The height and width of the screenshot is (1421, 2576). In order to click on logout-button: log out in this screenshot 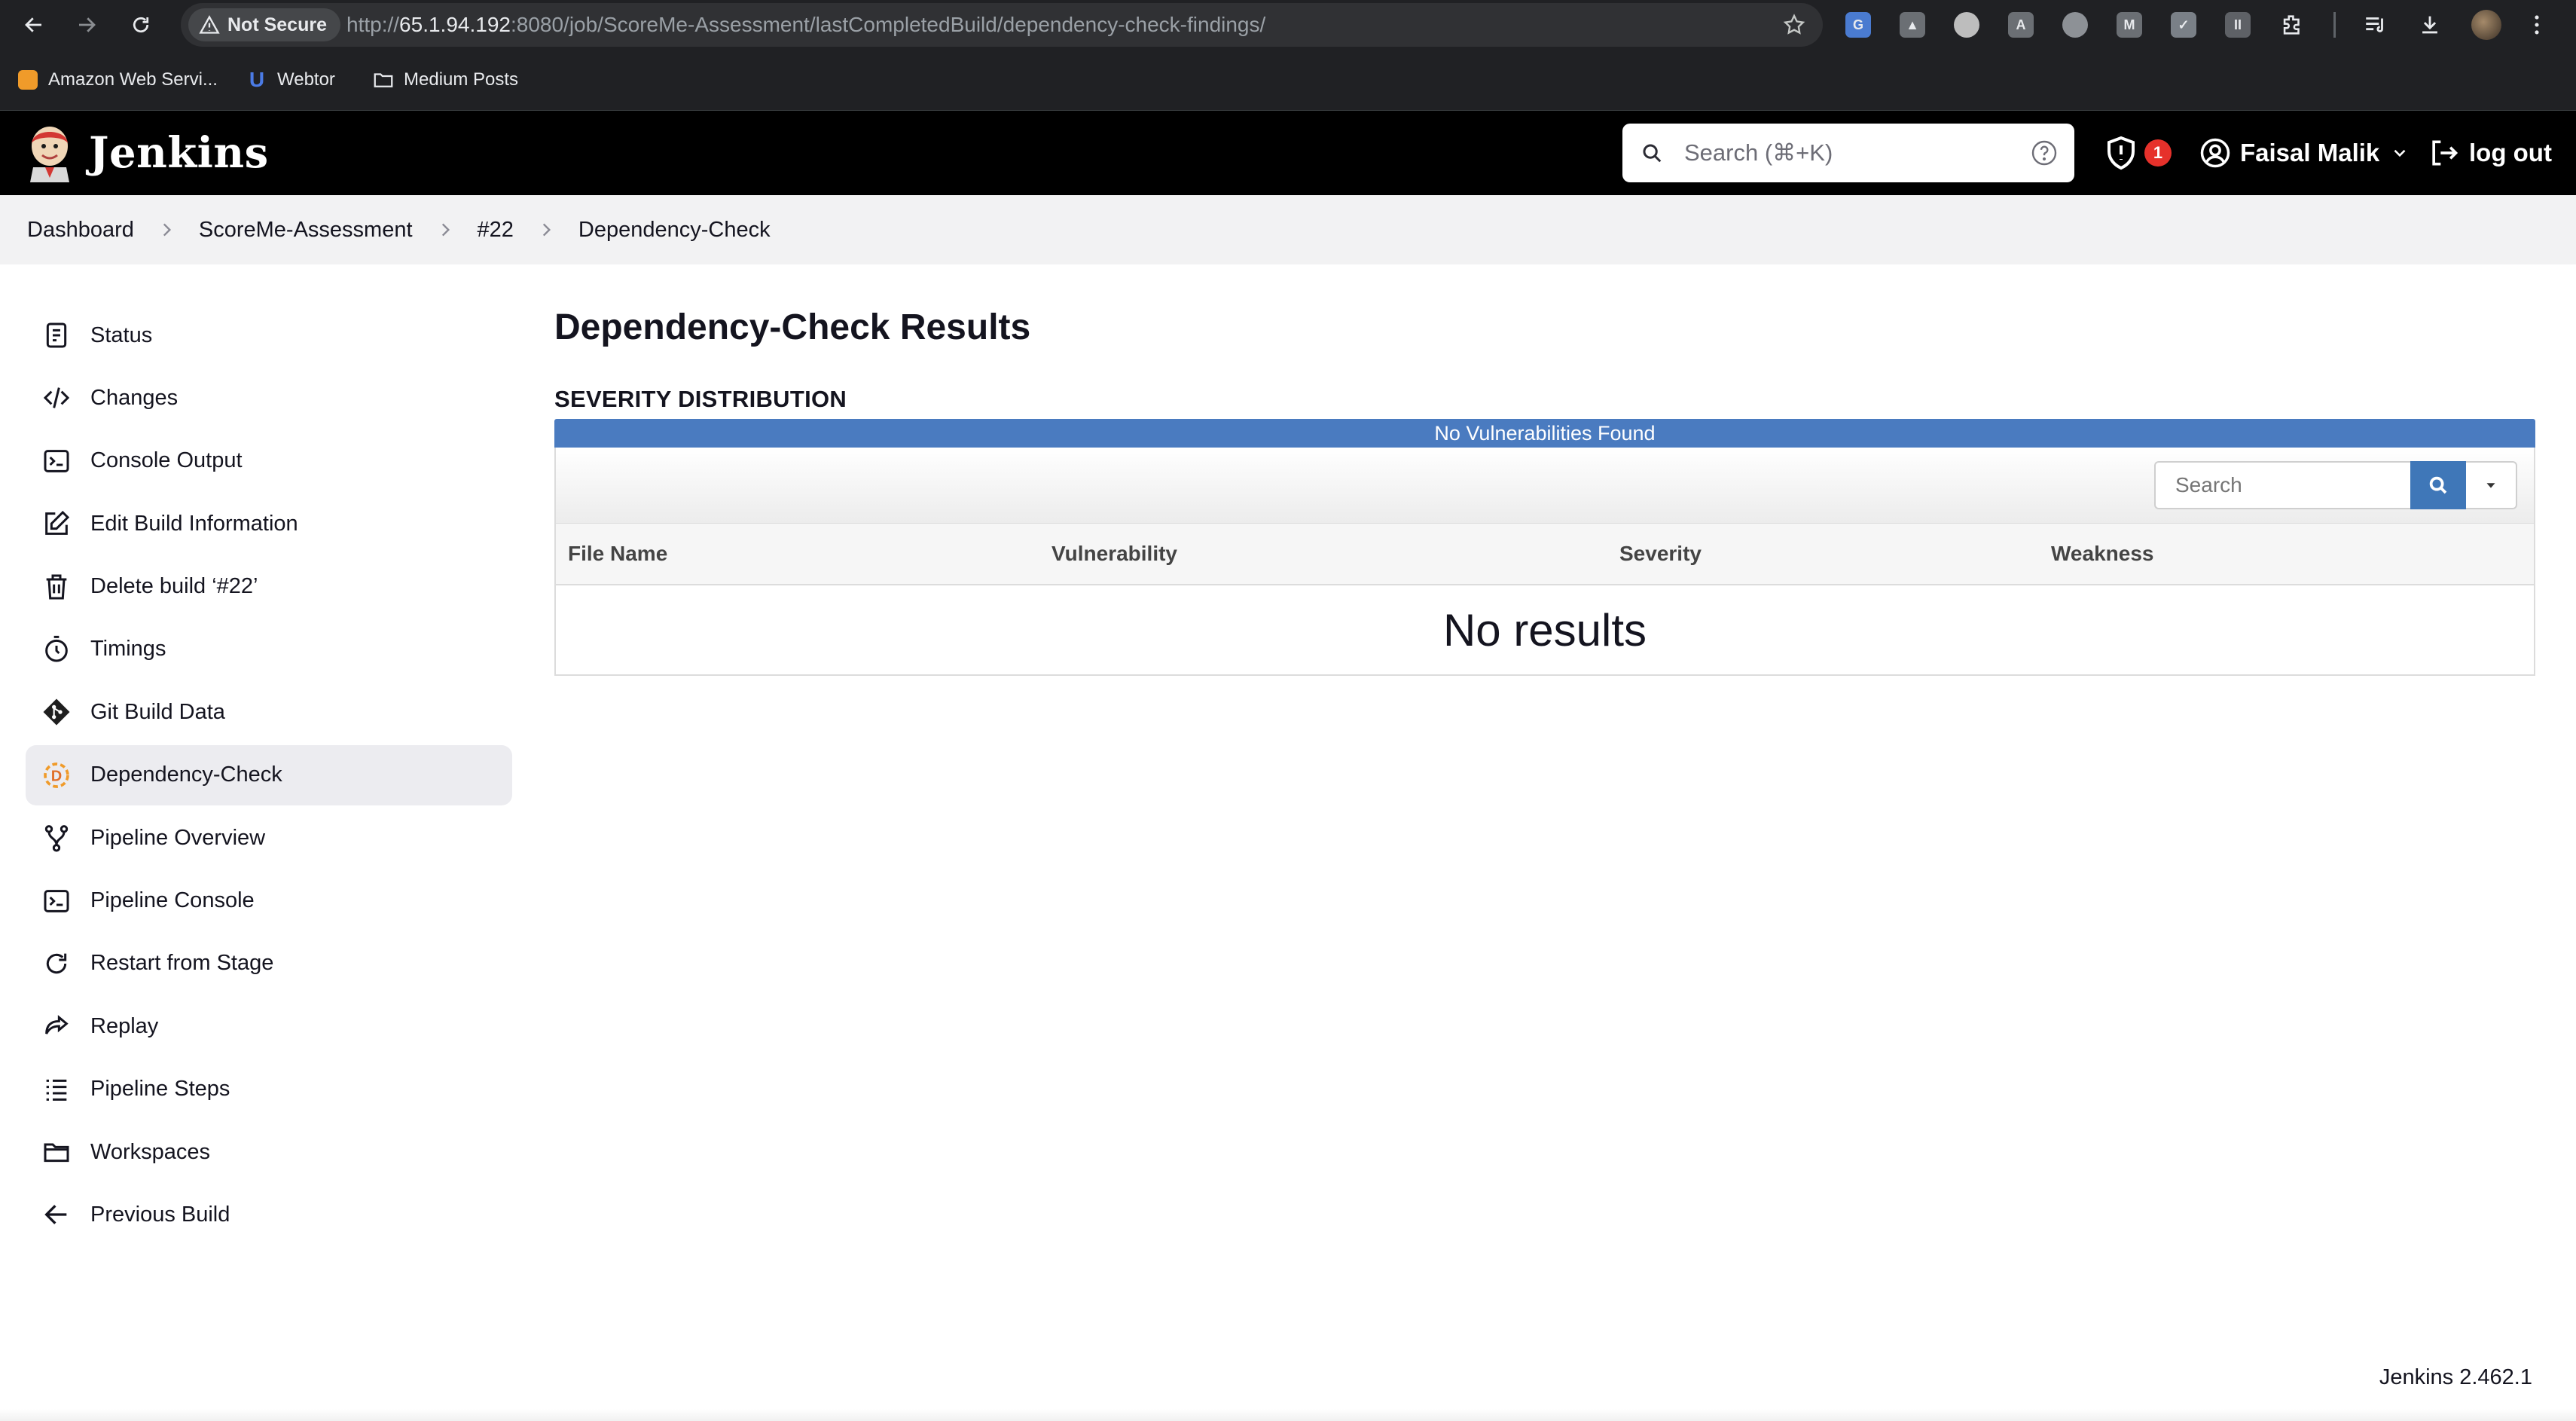, I will do `click(2490, 153)`.